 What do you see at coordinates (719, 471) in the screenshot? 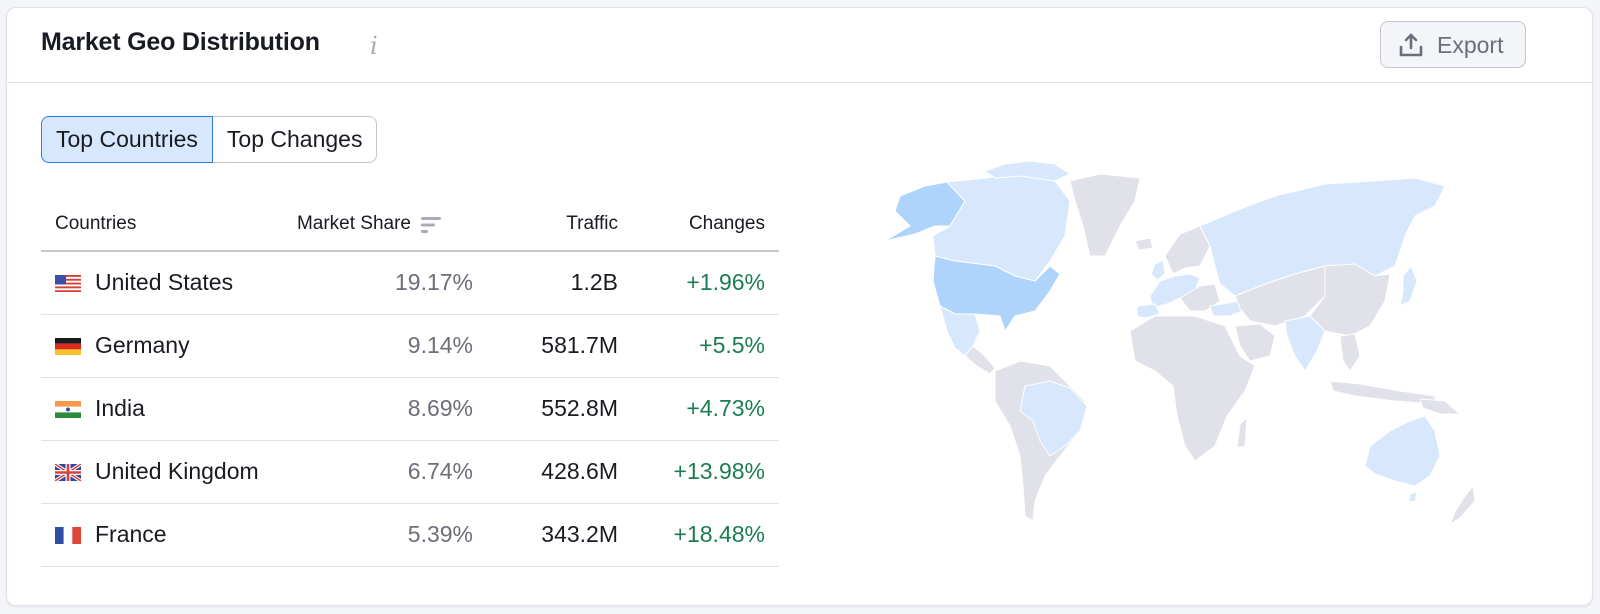
I see `change-value: +13.98%` at bounding box center [719, 471].